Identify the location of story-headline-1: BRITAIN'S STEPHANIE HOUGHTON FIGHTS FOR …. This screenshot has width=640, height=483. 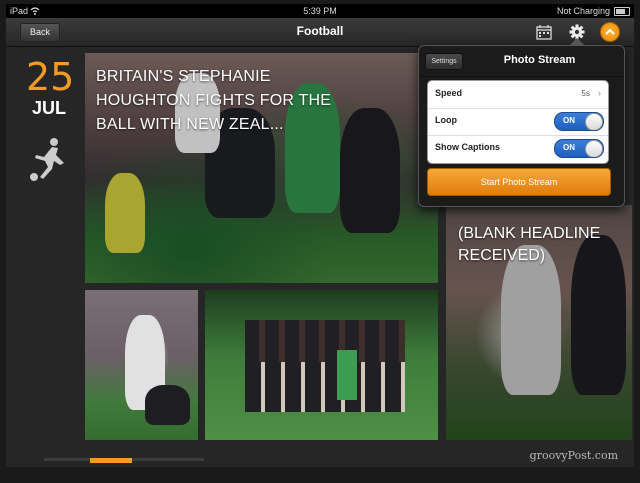
(221, 101).